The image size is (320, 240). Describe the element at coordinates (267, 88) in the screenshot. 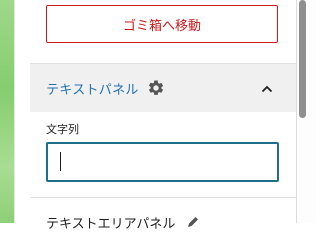

I see `chevron-up-icon` at that location.